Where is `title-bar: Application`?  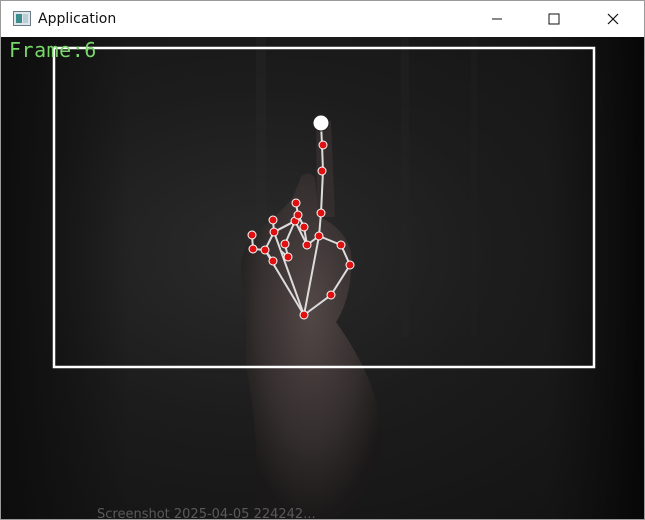
title-bar: Application is located at coordinates (322, 19).